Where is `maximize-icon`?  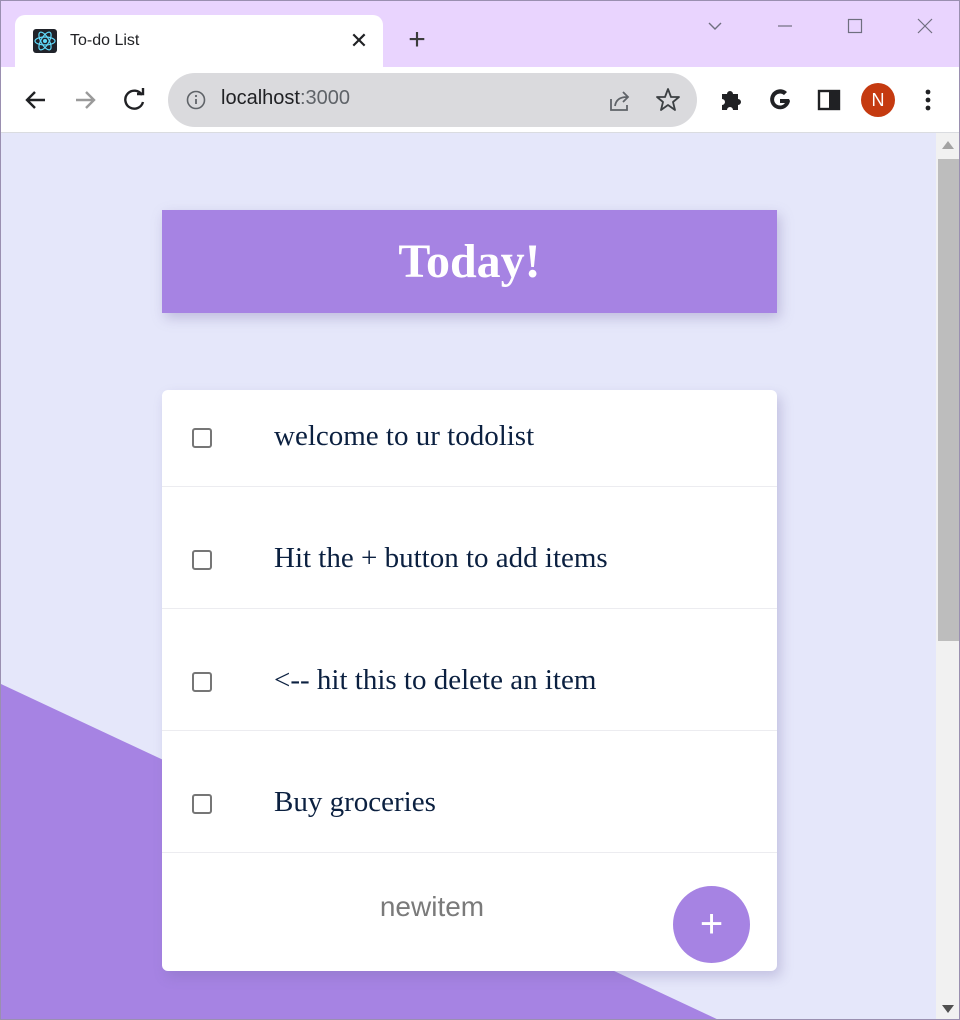
maximize-icon is located at coordinates (855, 26).